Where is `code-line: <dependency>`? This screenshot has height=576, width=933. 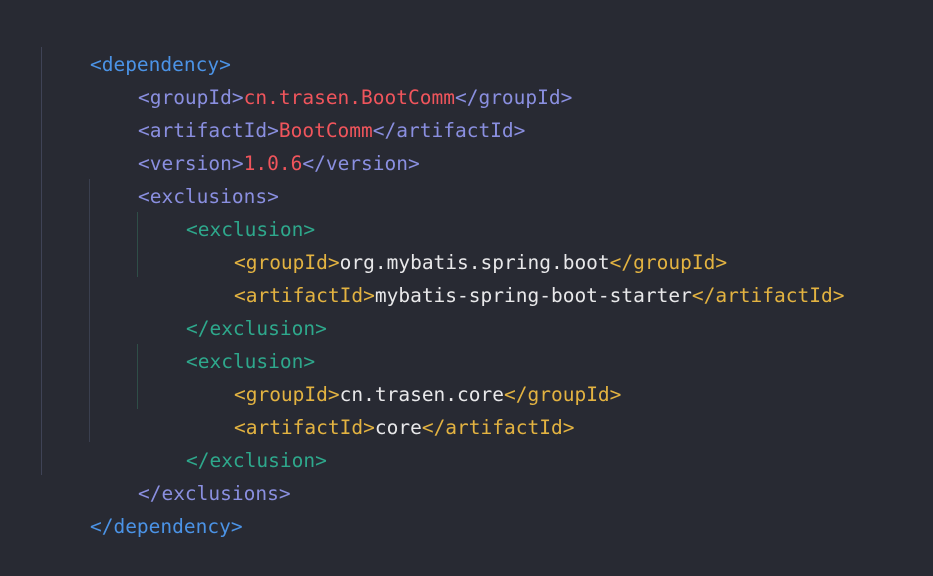 code-line: <dependency> is located at coordinates (137, 45).